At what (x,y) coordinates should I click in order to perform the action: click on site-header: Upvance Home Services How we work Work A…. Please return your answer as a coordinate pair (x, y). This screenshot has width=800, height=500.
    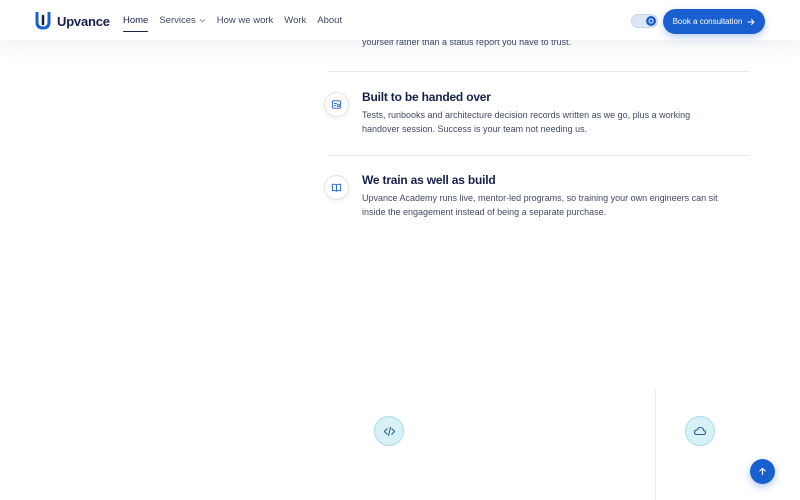
    Looking at the image, I should click on (400, 20).